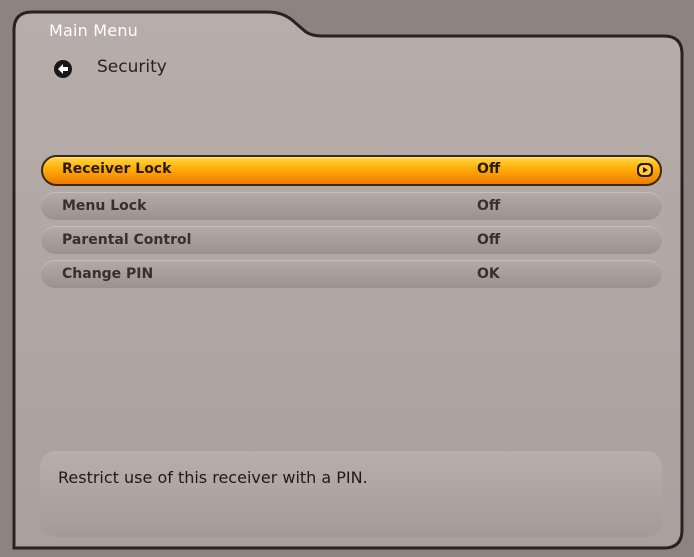 The image size is (694, 557). Describe the element at coordinates (94, 30) in the screenshot. I see `header-title: Main Menu` at that location.